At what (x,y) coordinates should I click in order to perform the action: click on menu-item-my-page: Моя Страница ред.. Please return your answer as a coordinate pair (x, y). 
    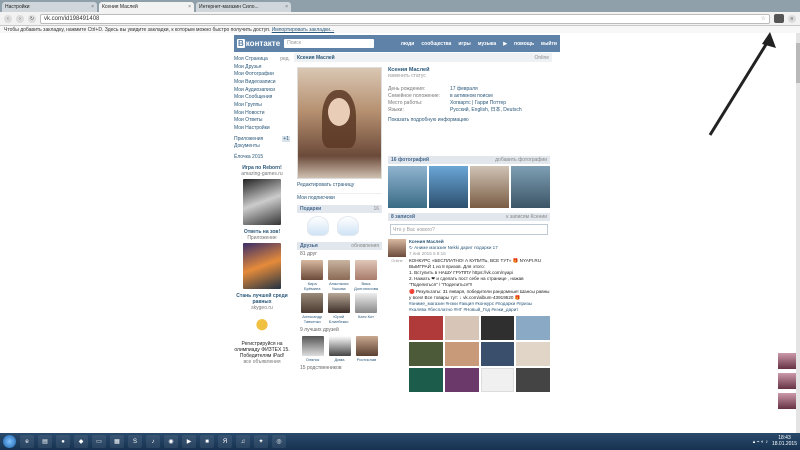
    Looking at the image, I should click on (262, 59).